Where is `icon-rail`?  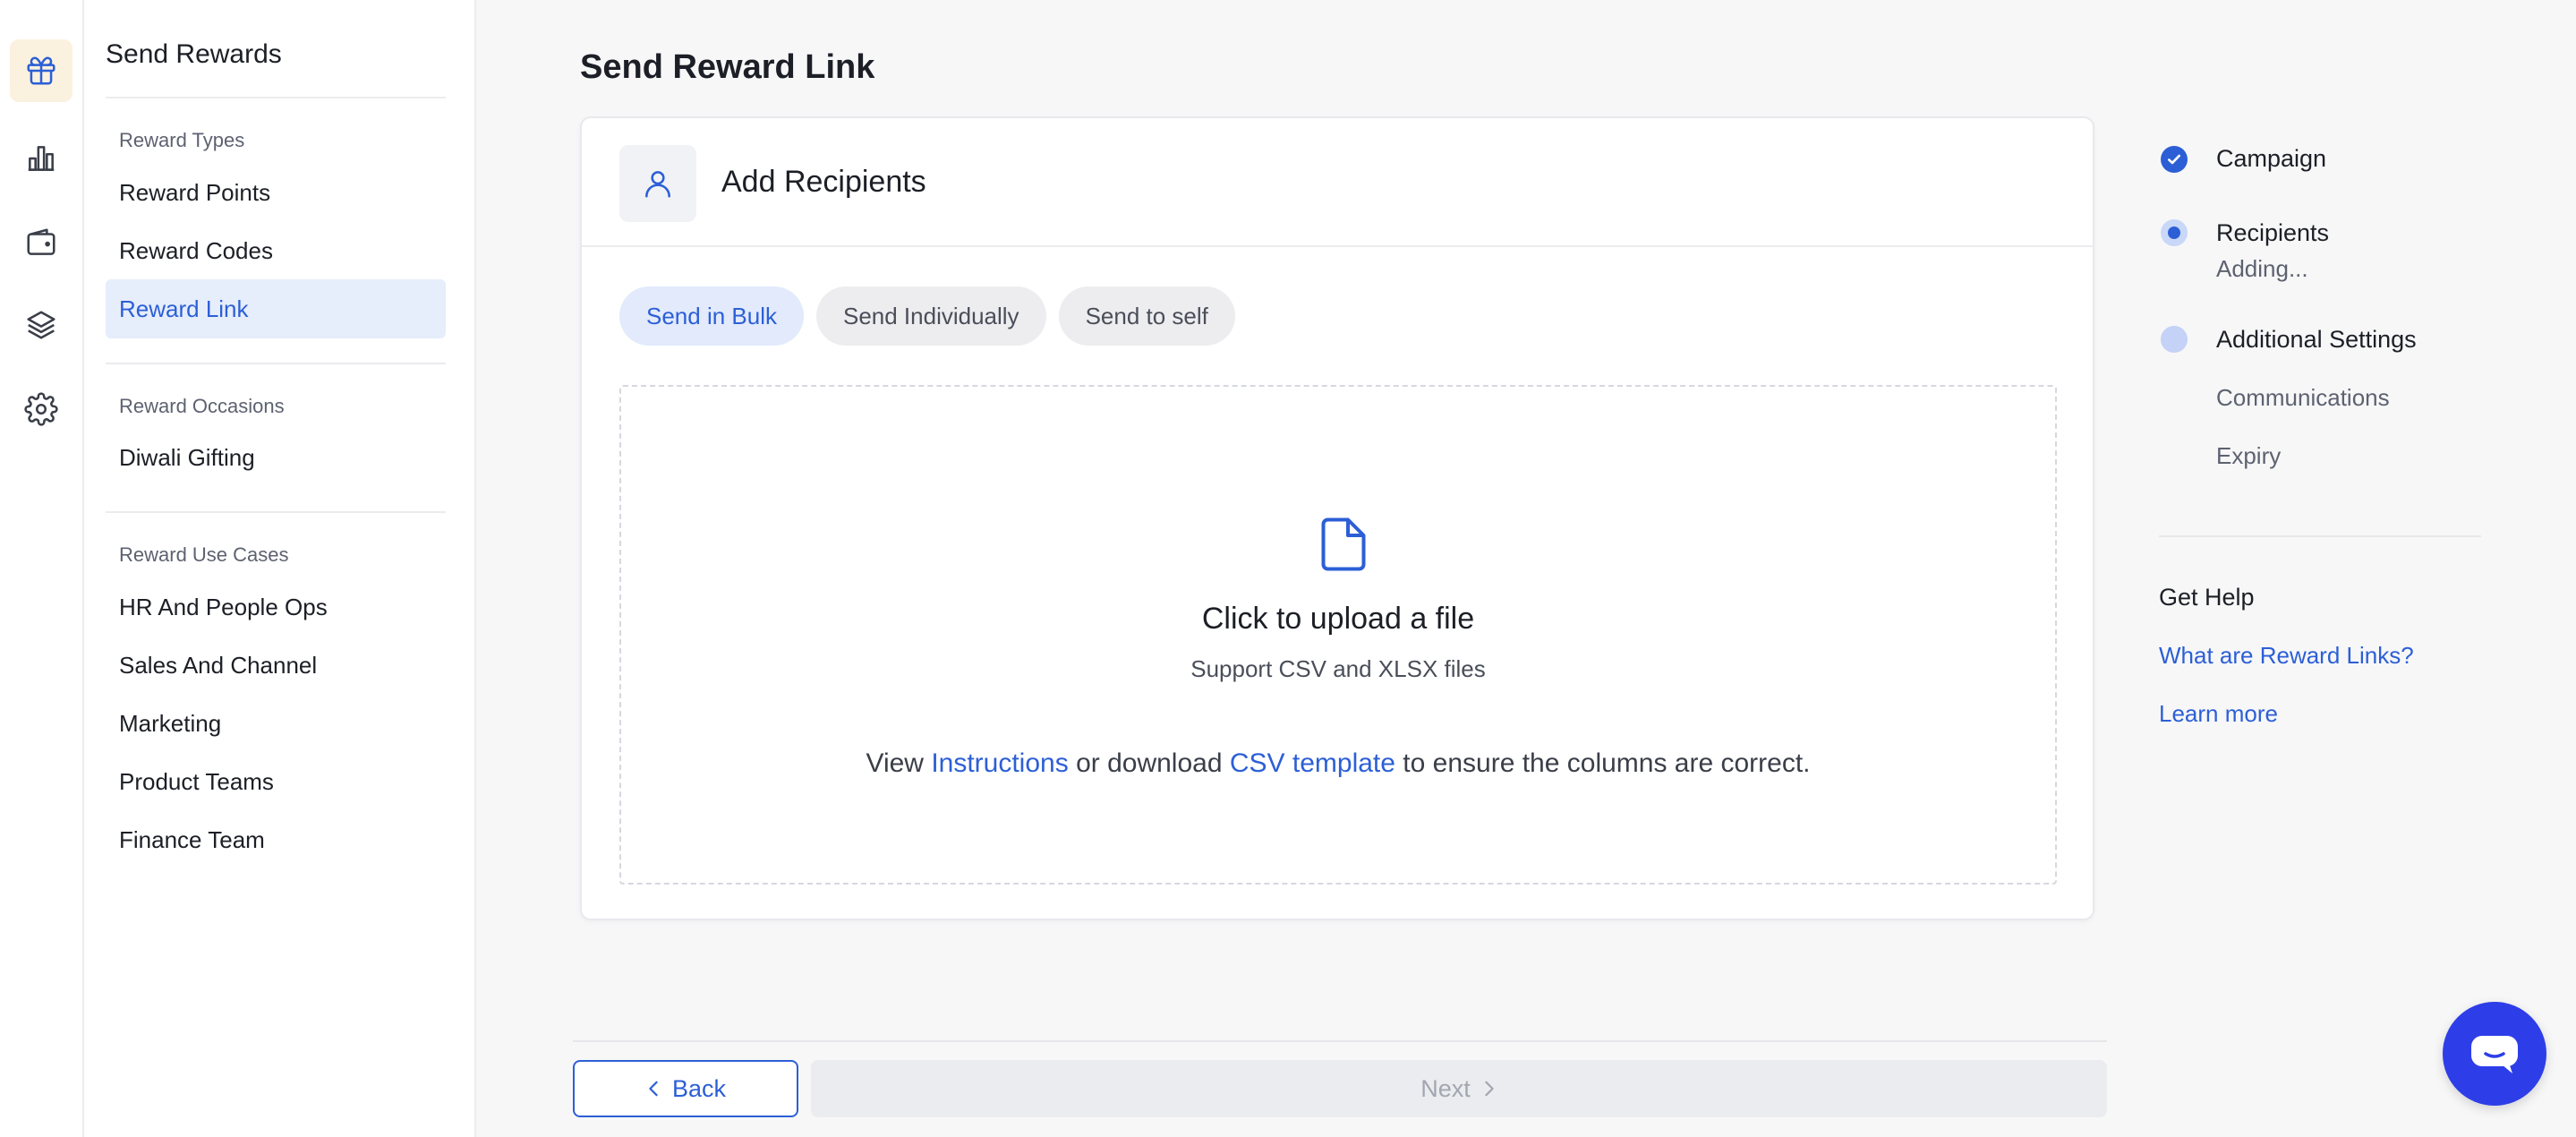
icon-rail is located at coordinates (42, 568).